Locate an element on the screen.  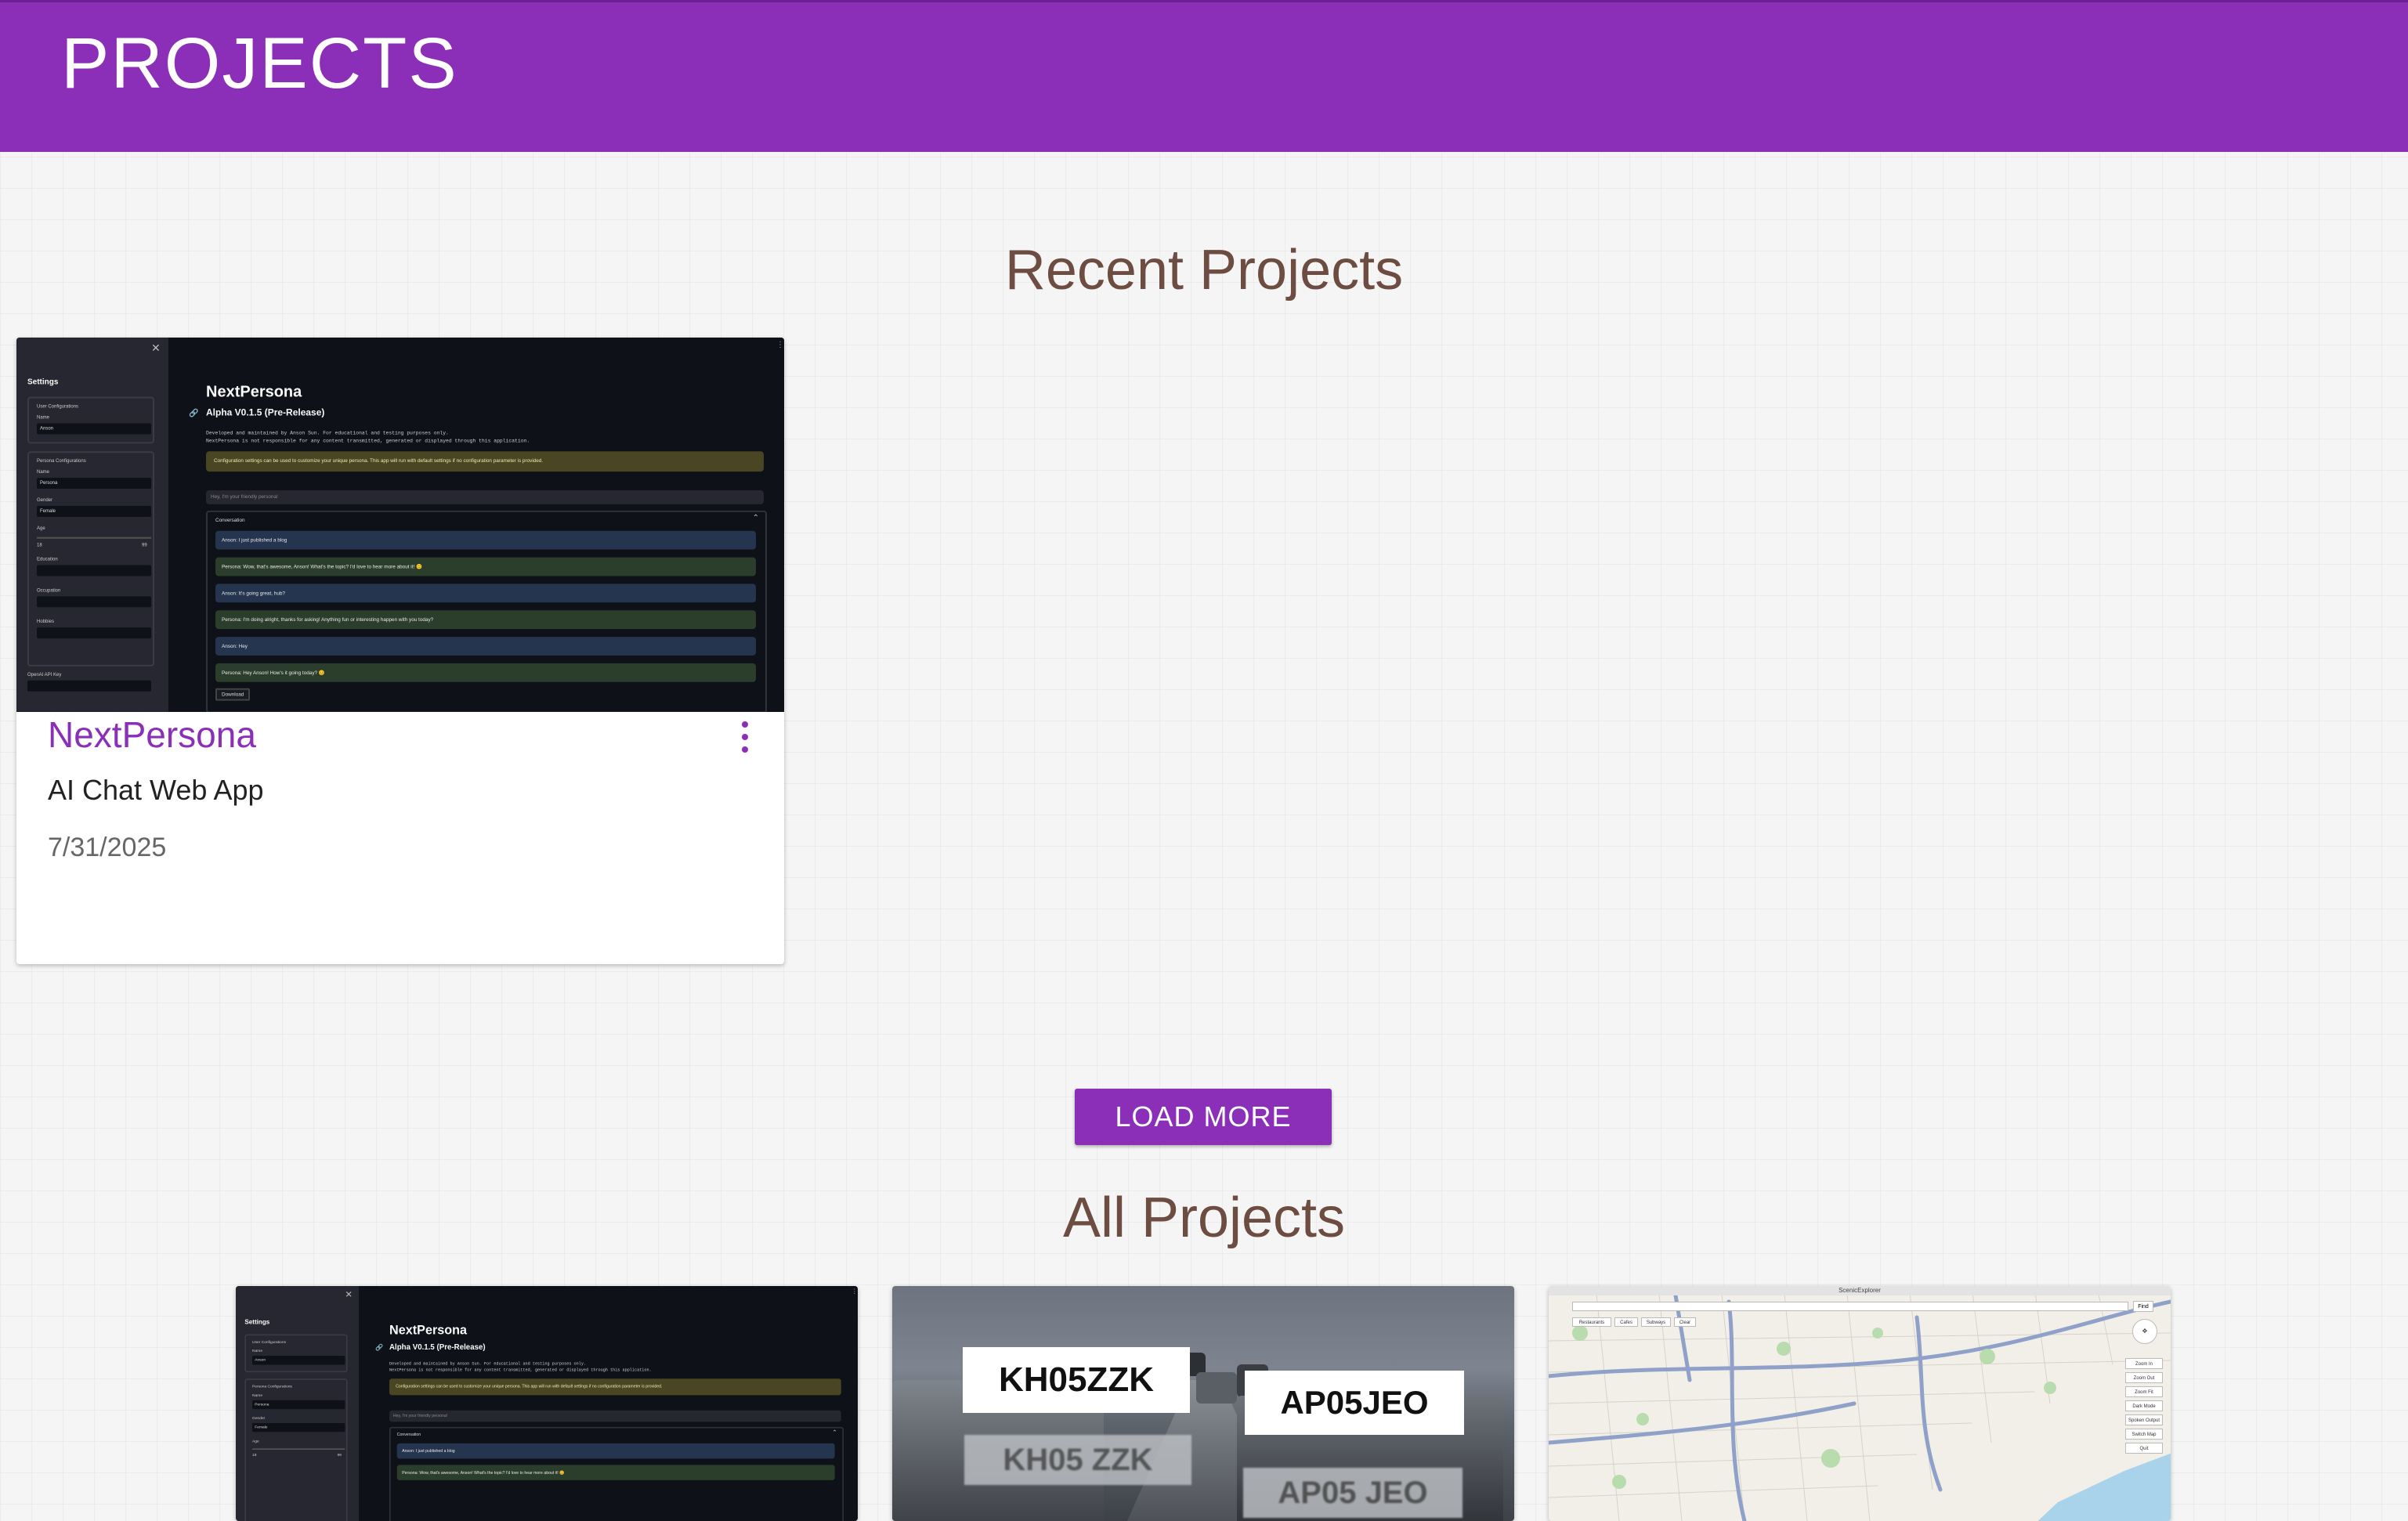
car-shape is located at coordinates (1216, 1388).